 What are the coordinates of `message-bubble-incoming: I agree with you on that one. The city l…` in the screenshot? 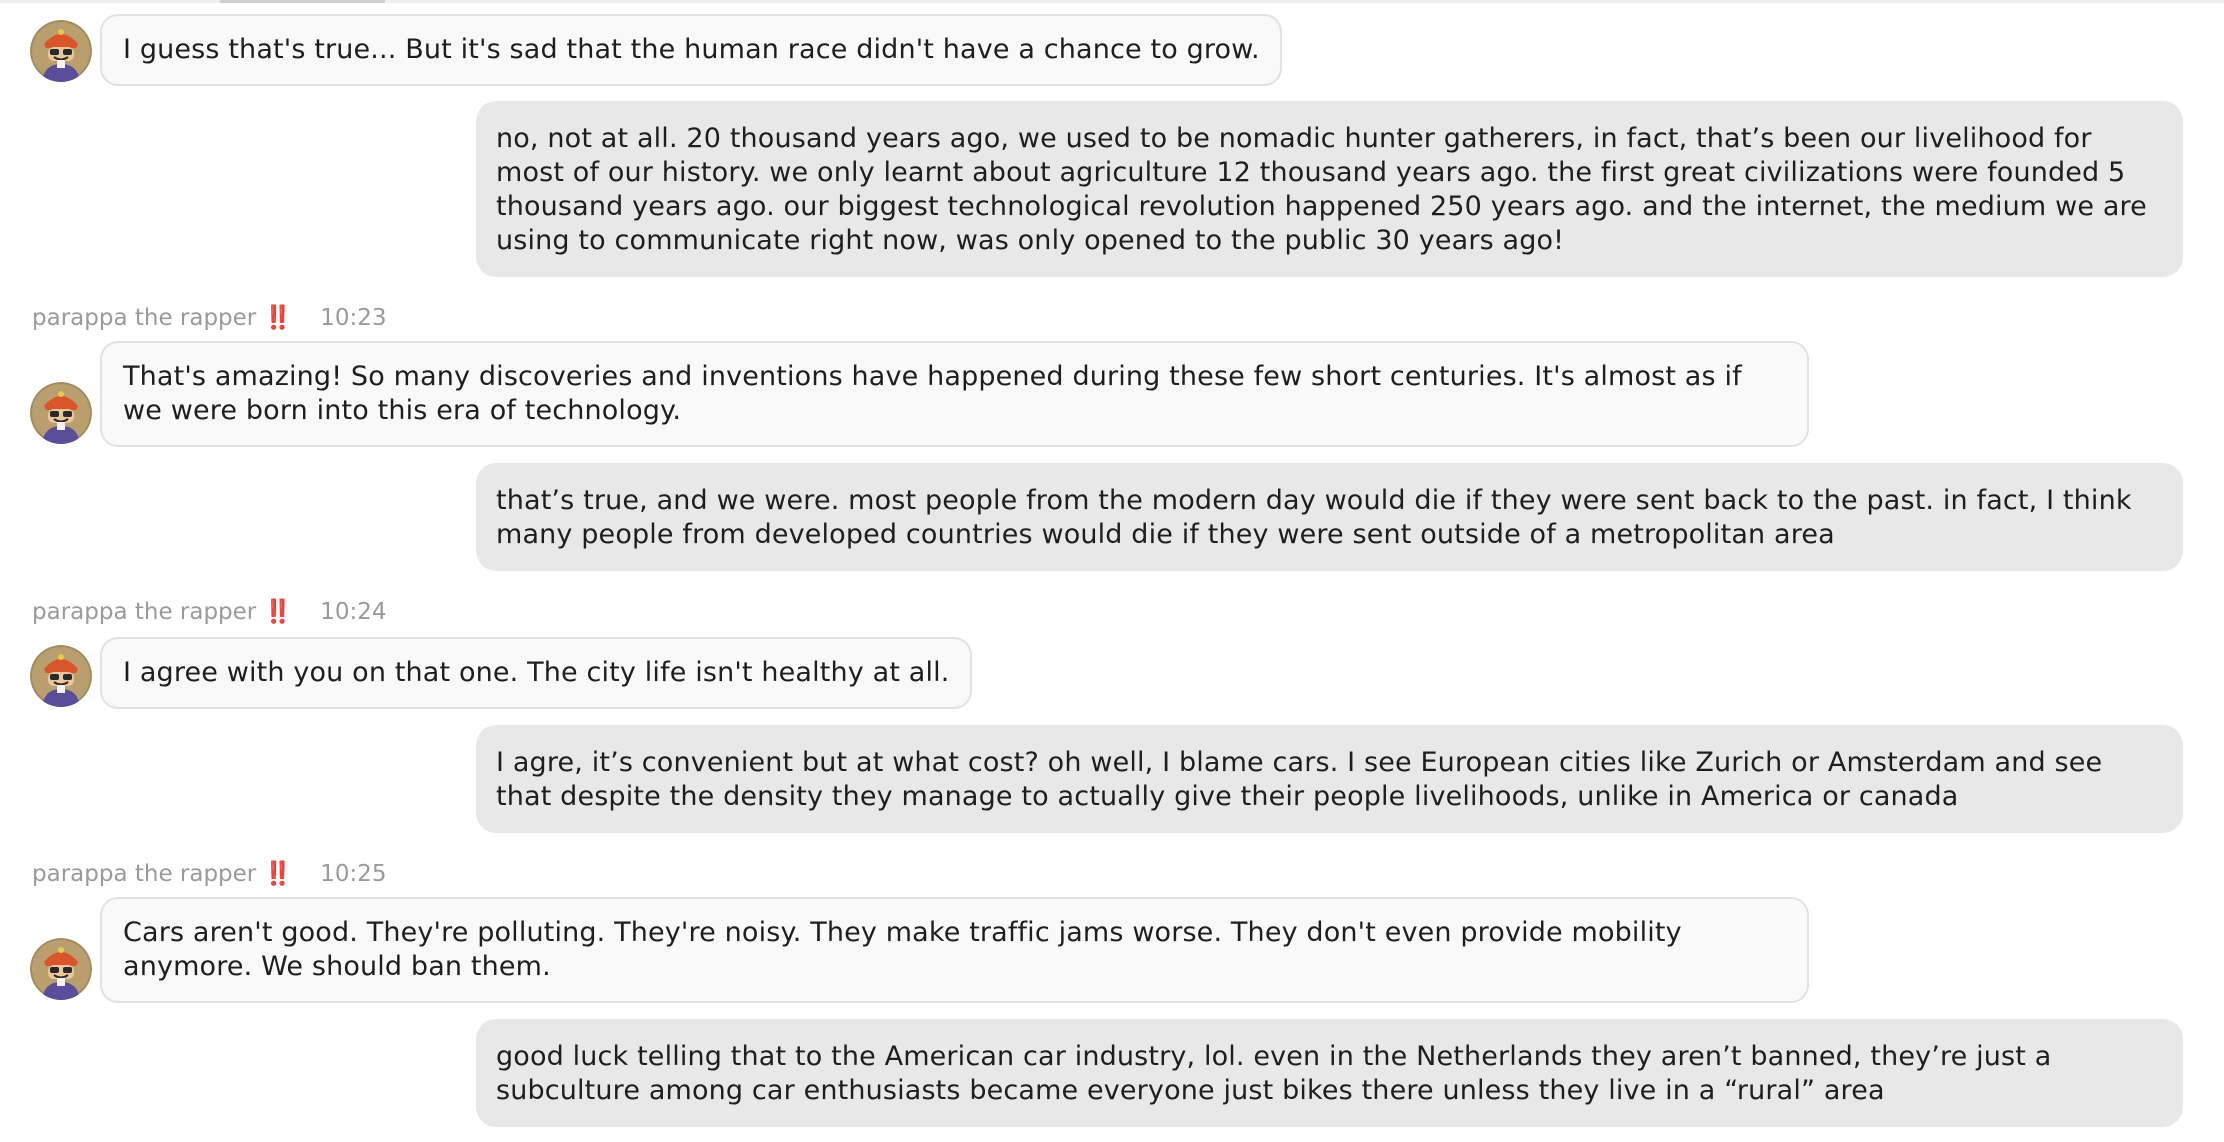 It's located at (536, 673).